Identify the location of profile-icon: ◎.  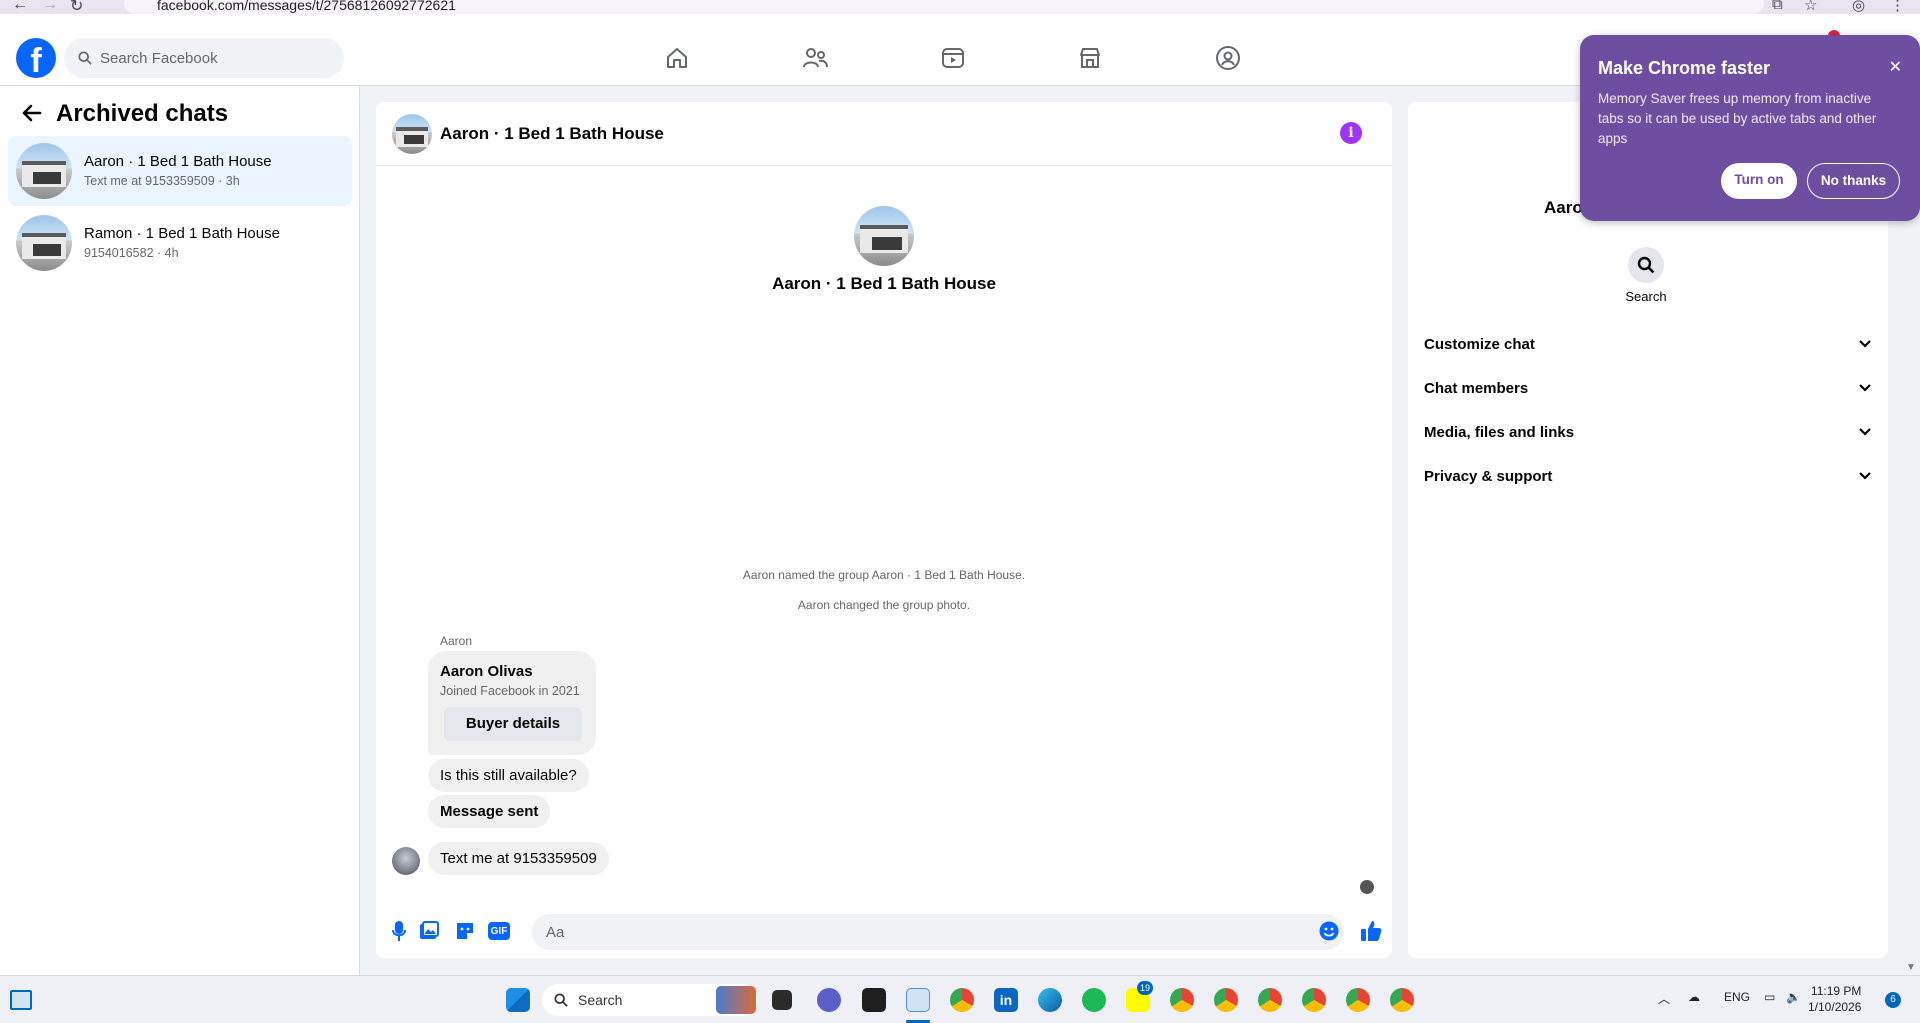
(1858, 7).